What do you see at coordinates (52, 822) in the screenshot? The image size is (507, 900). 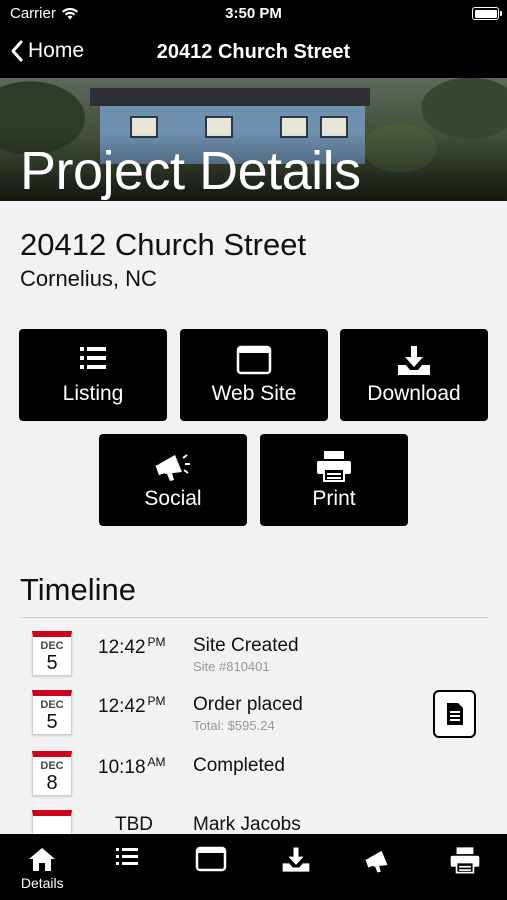 I see `calendar-icon: 3` at bounding box center [52, 822].